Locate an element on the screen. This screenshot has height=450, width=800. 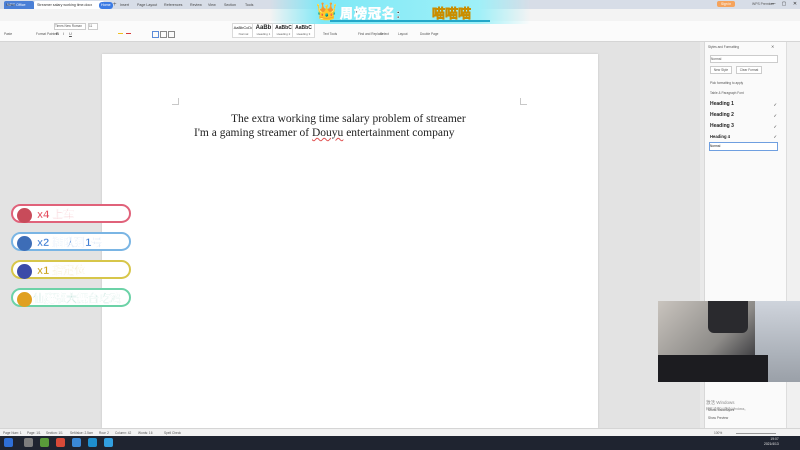
gift-pill: x4 上车 is located at coordinates (71, 213).